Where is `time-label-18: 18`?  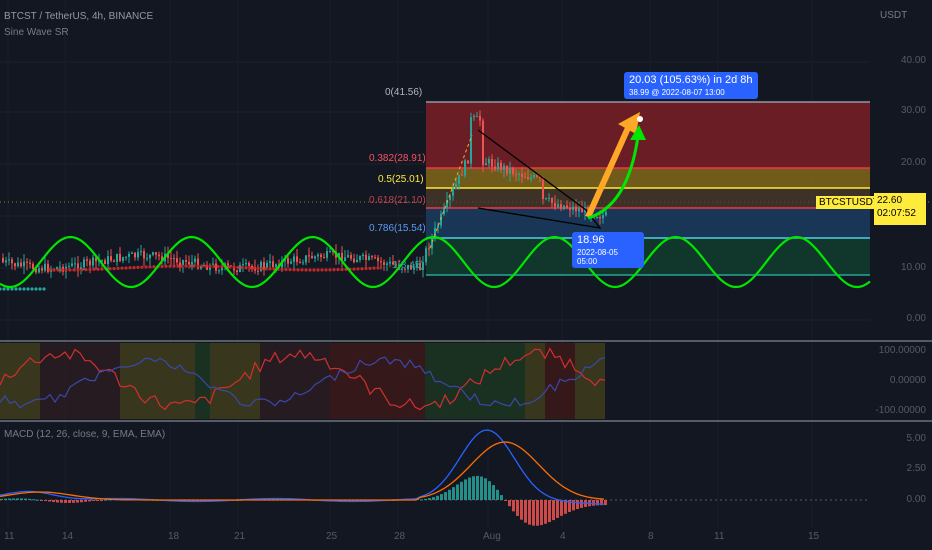
time-label-18: 18 is located at coordinates (174, 536).